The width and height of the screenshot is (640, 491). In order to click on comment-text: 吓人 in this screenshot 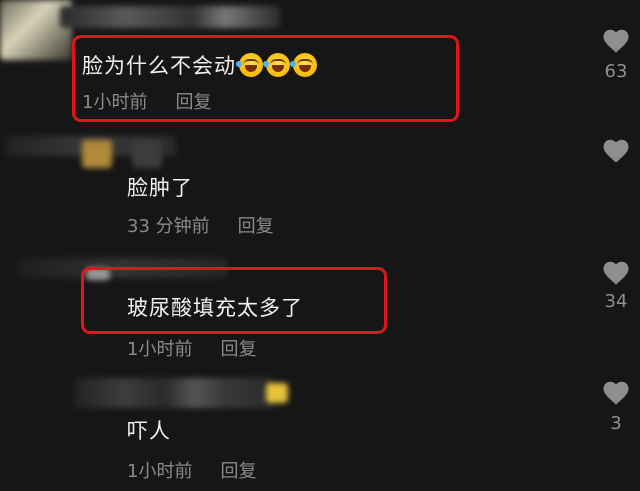, I will do `click(149, 431)`.